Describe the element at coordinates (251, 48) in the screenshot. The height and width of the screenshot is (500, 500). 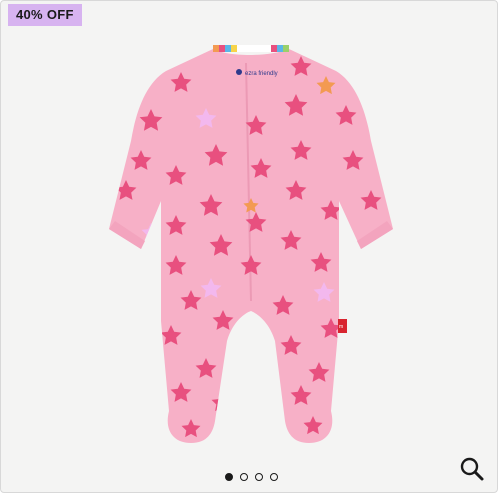
I see `collar-trim` at that location.